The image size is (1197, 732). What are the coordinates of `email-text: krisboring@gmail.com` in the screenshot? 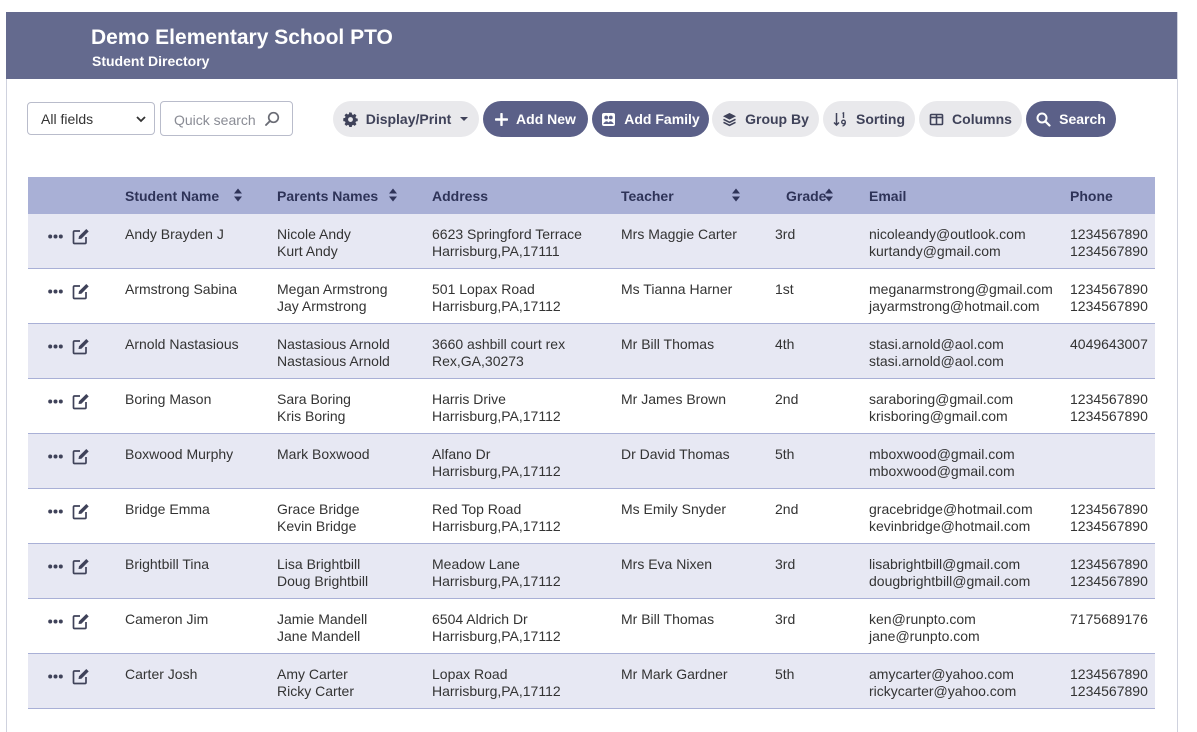 It's located at (941, 416).